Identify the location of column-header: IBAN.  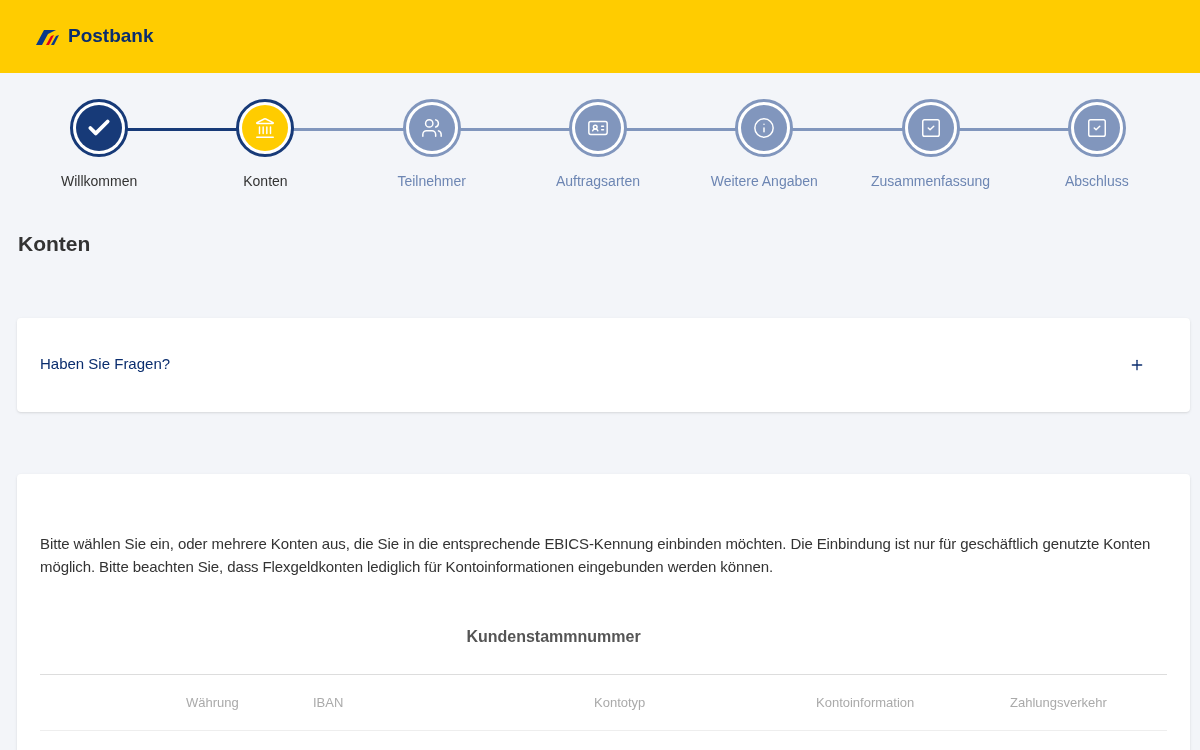
(328, 702).